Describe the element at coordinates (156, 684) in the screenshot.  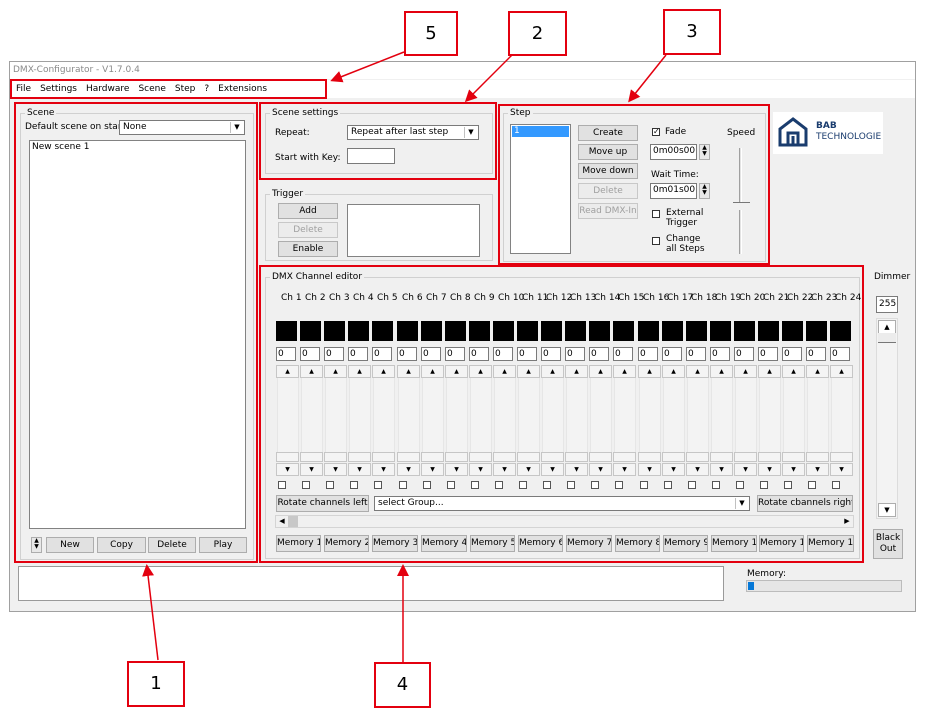
I see `callout-1: 1` at that location.